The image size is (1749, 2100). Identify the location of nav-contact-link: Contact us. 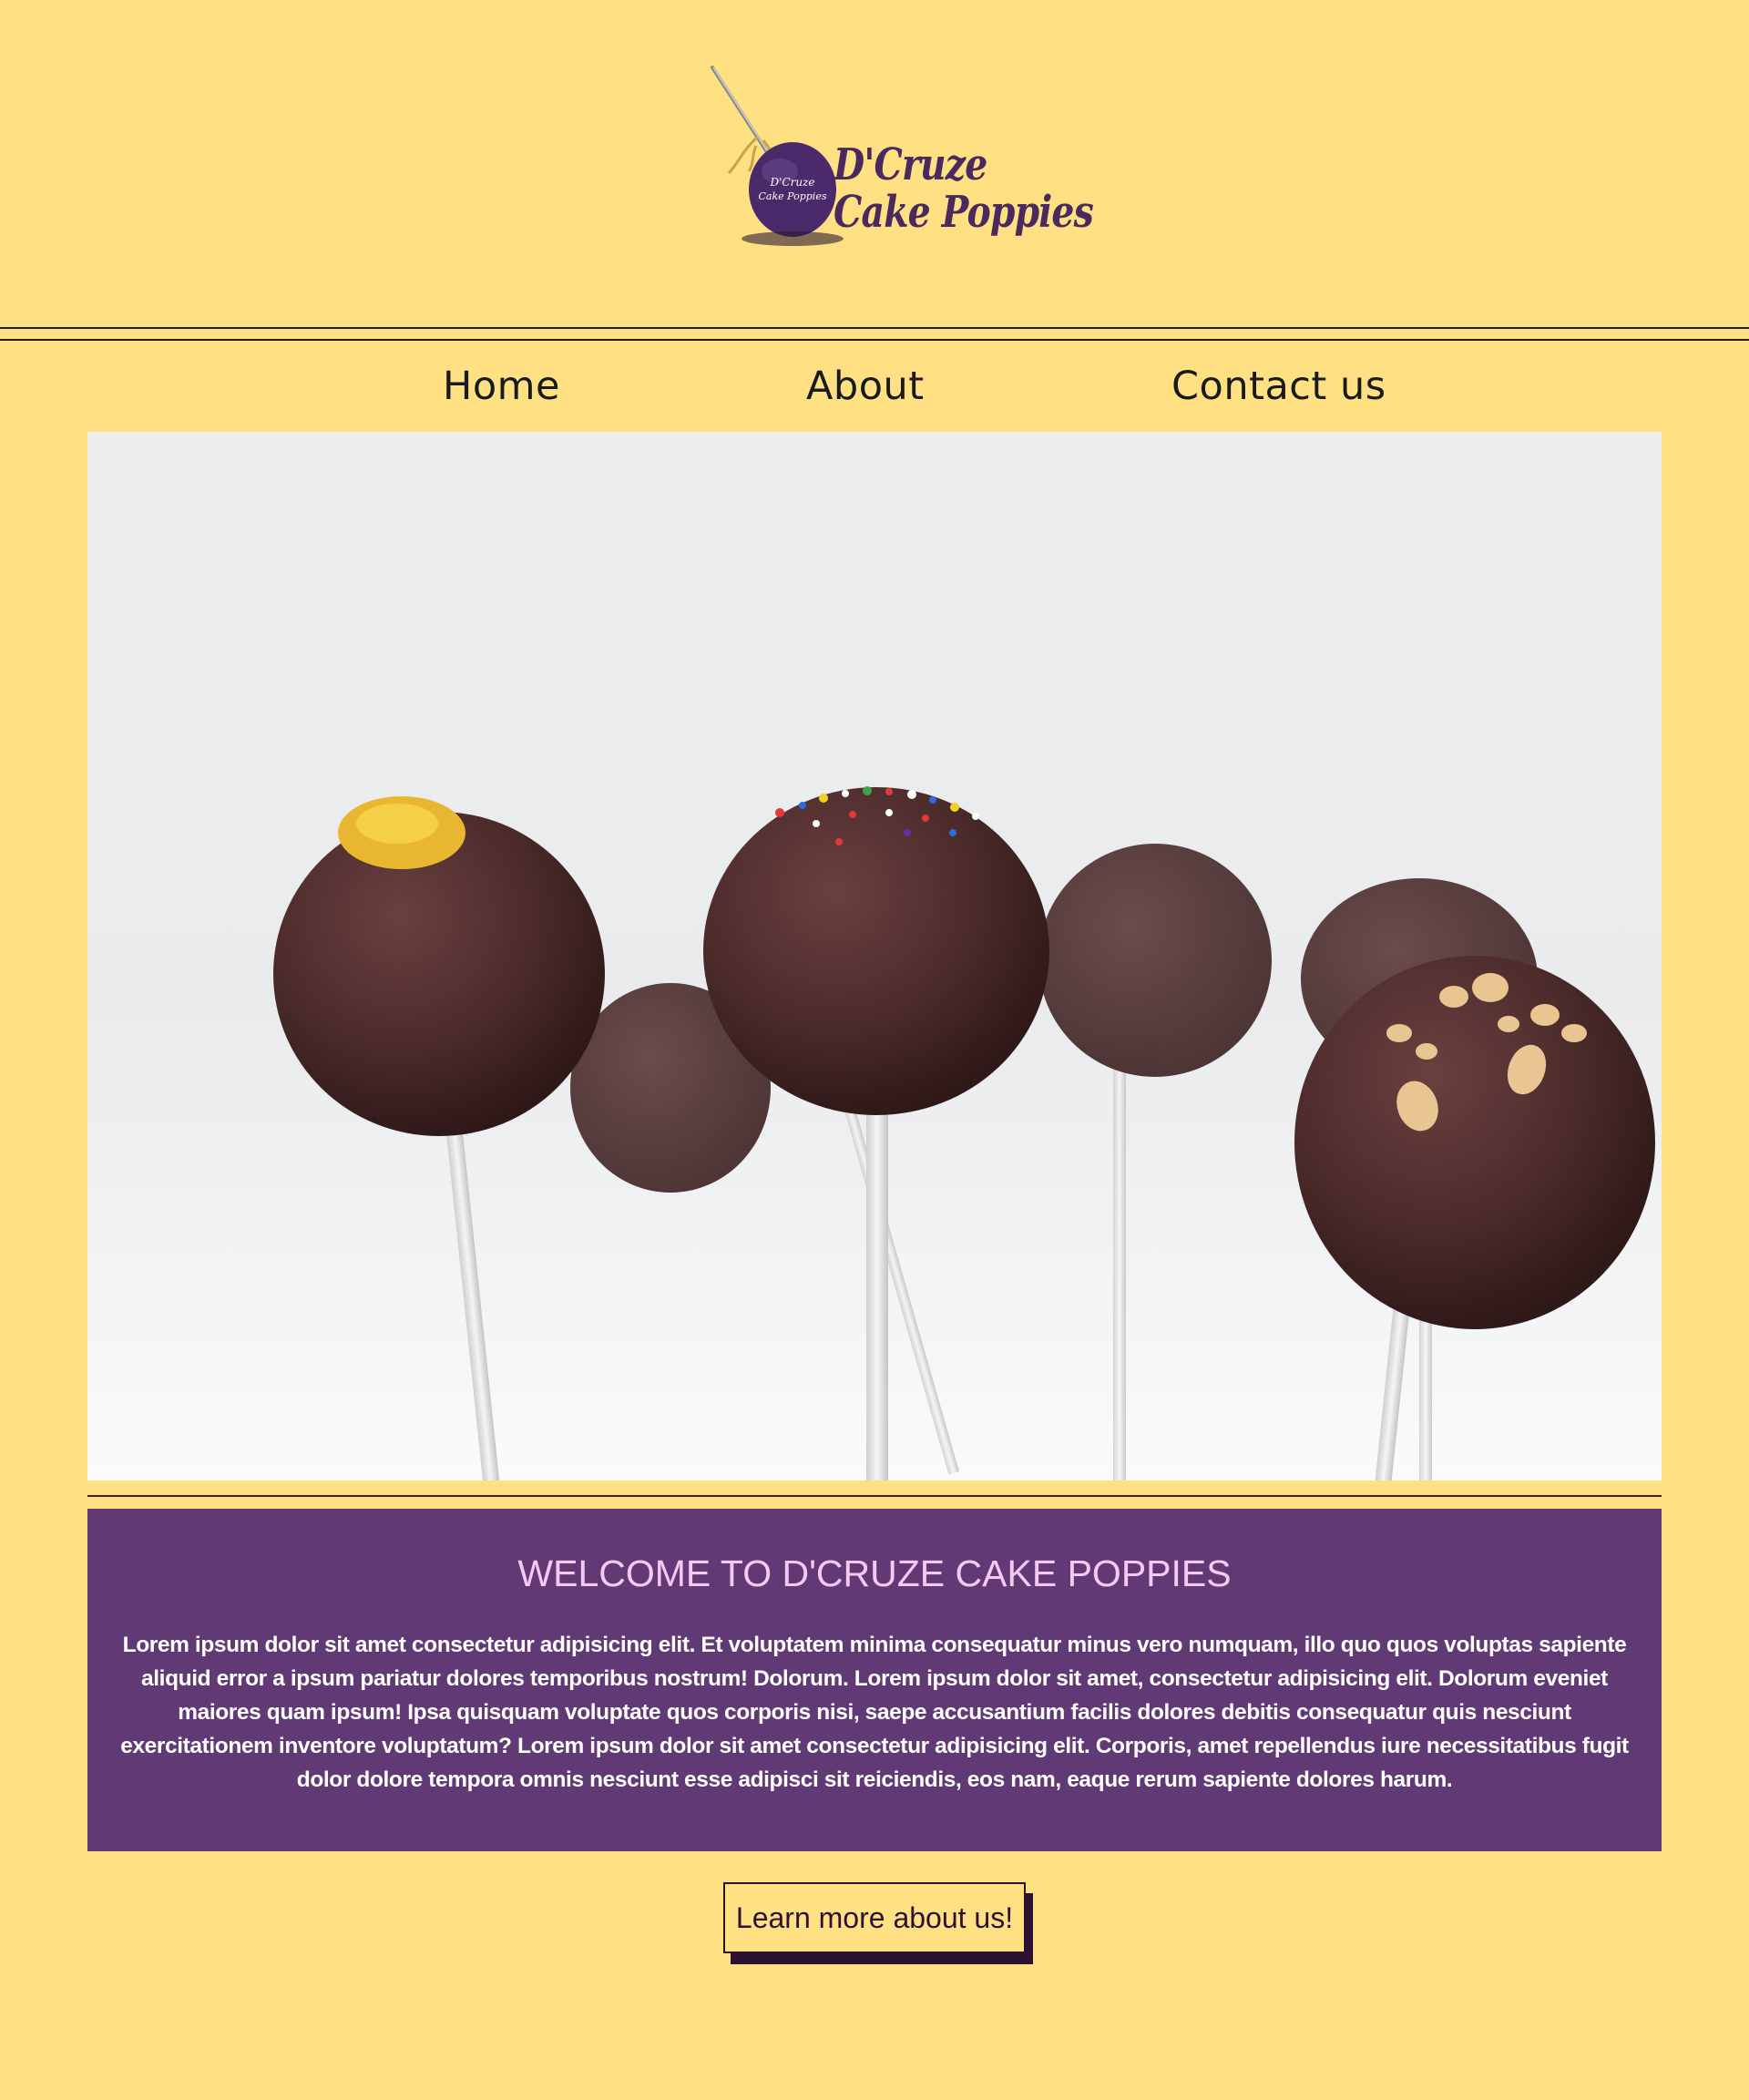
(1278, 386).